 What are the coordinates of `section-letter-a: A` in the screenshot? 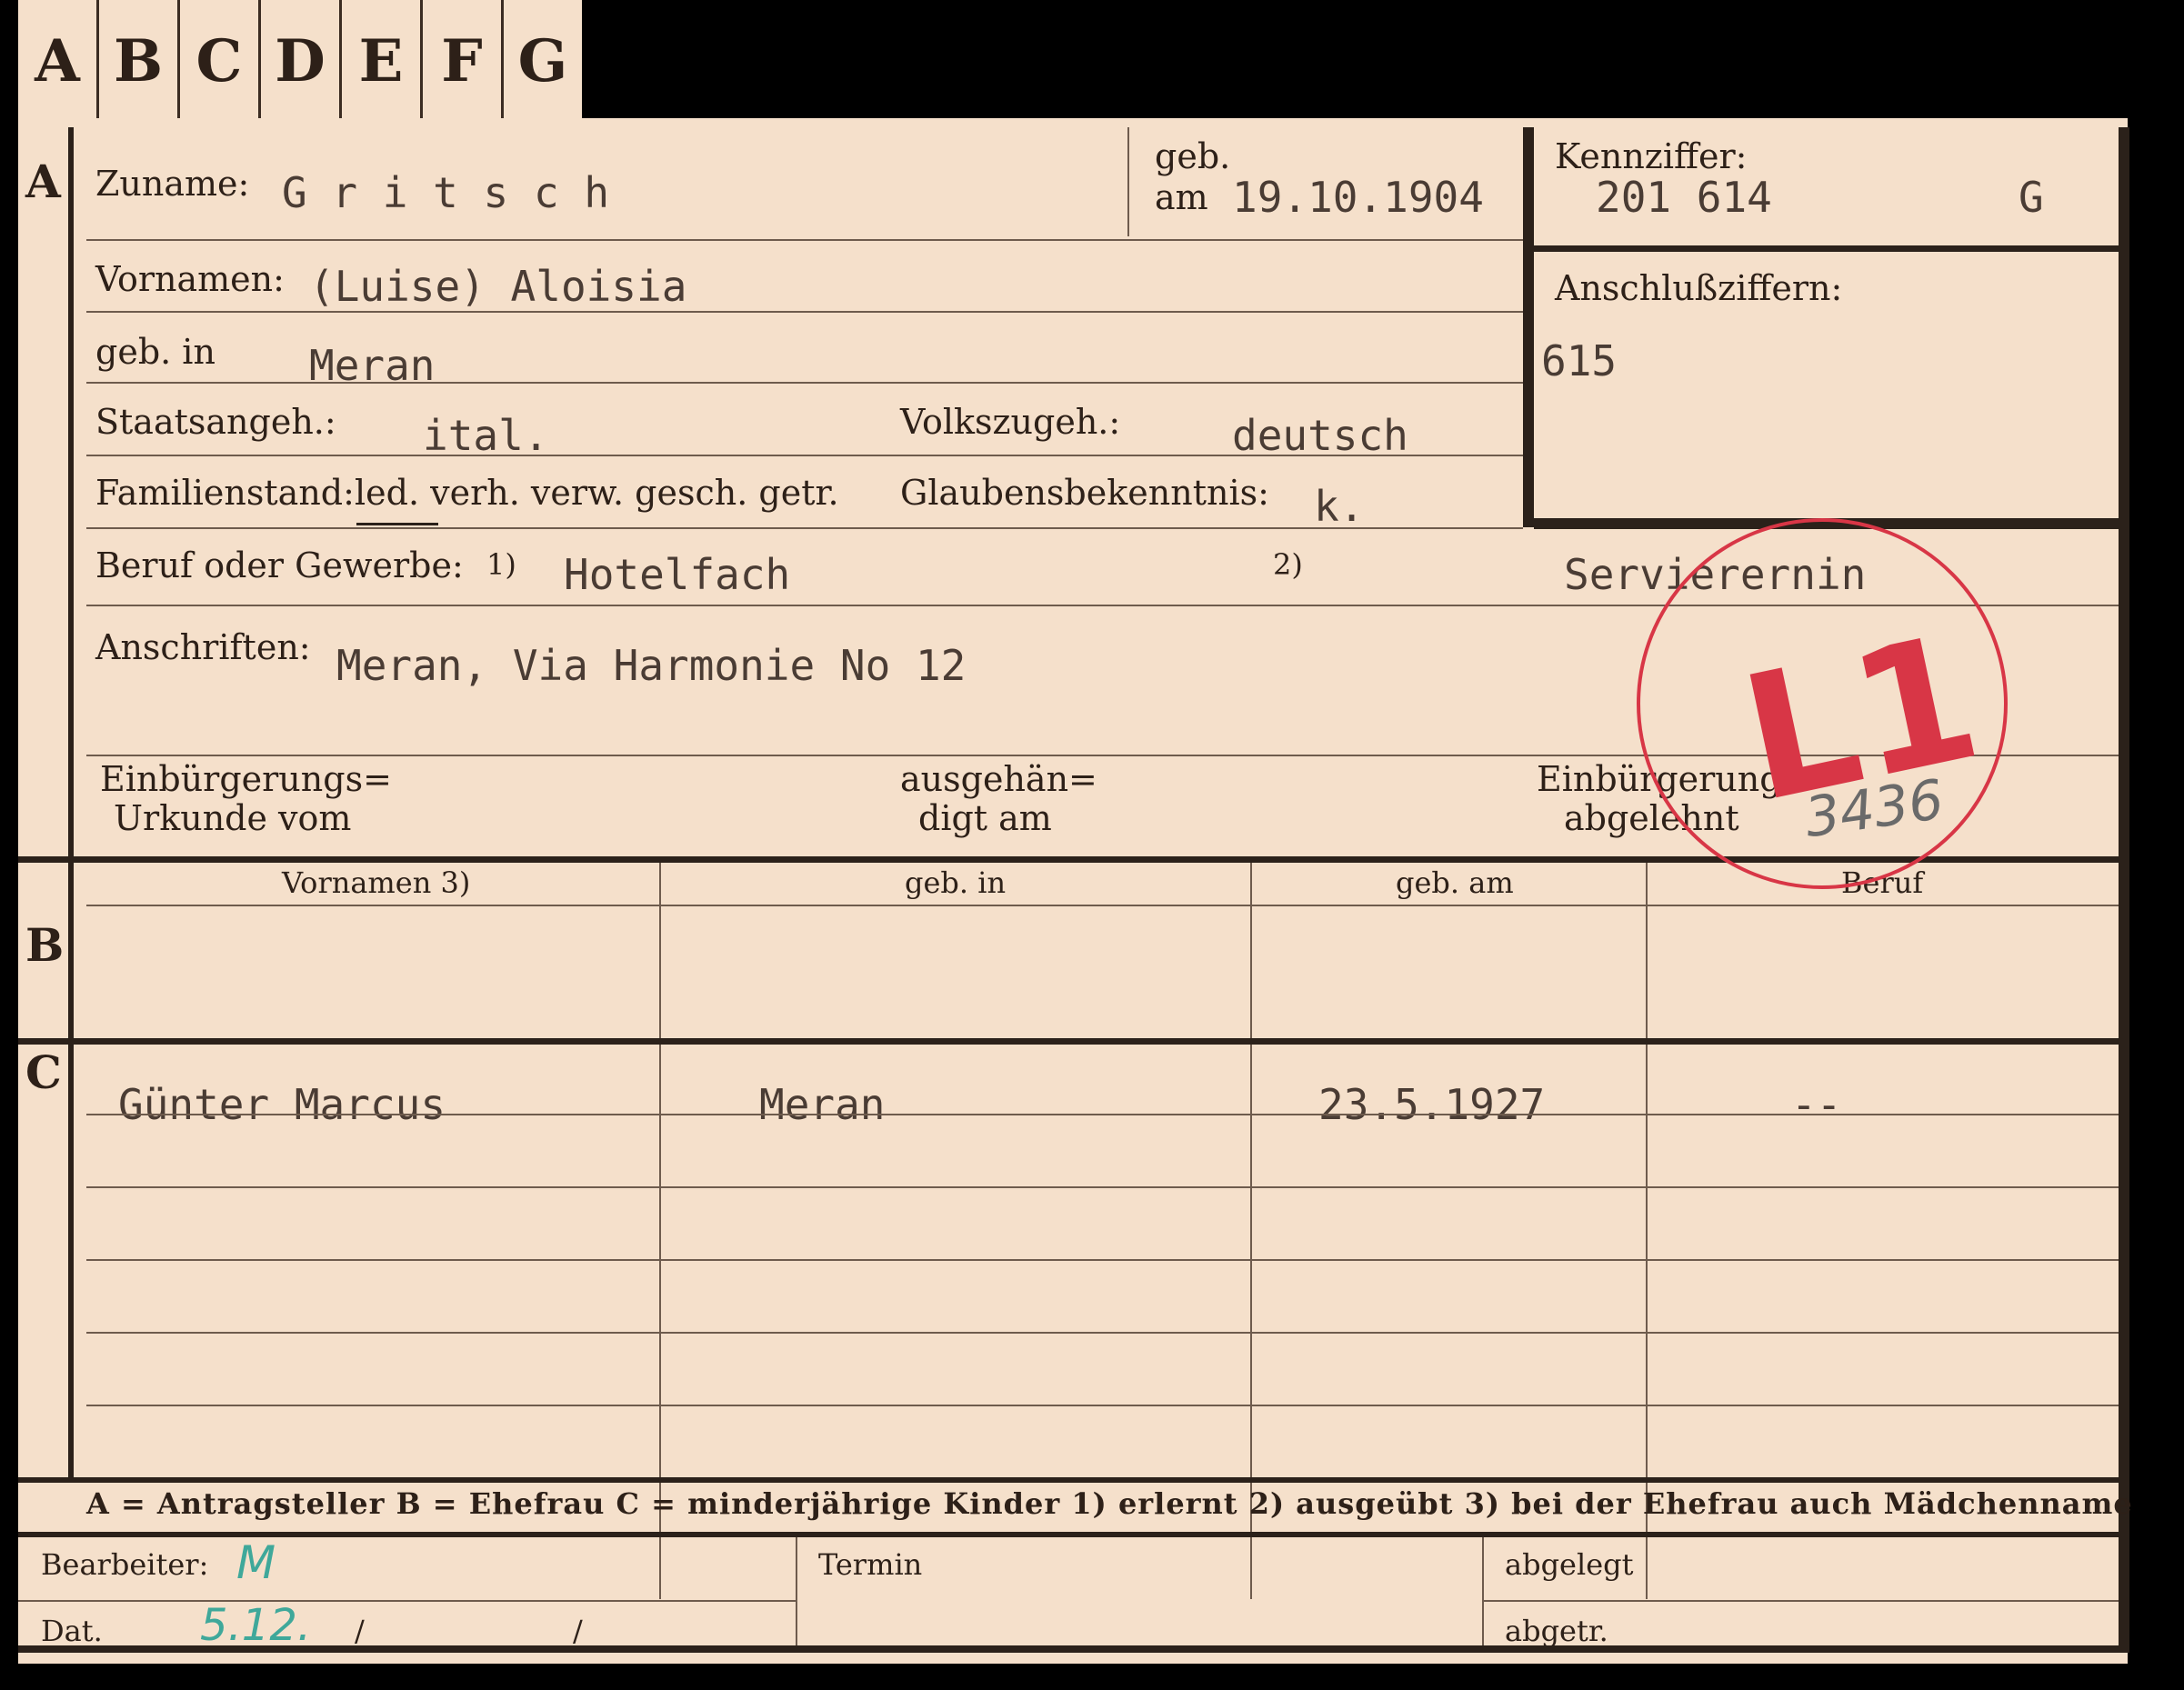 It's located at (43, 181).